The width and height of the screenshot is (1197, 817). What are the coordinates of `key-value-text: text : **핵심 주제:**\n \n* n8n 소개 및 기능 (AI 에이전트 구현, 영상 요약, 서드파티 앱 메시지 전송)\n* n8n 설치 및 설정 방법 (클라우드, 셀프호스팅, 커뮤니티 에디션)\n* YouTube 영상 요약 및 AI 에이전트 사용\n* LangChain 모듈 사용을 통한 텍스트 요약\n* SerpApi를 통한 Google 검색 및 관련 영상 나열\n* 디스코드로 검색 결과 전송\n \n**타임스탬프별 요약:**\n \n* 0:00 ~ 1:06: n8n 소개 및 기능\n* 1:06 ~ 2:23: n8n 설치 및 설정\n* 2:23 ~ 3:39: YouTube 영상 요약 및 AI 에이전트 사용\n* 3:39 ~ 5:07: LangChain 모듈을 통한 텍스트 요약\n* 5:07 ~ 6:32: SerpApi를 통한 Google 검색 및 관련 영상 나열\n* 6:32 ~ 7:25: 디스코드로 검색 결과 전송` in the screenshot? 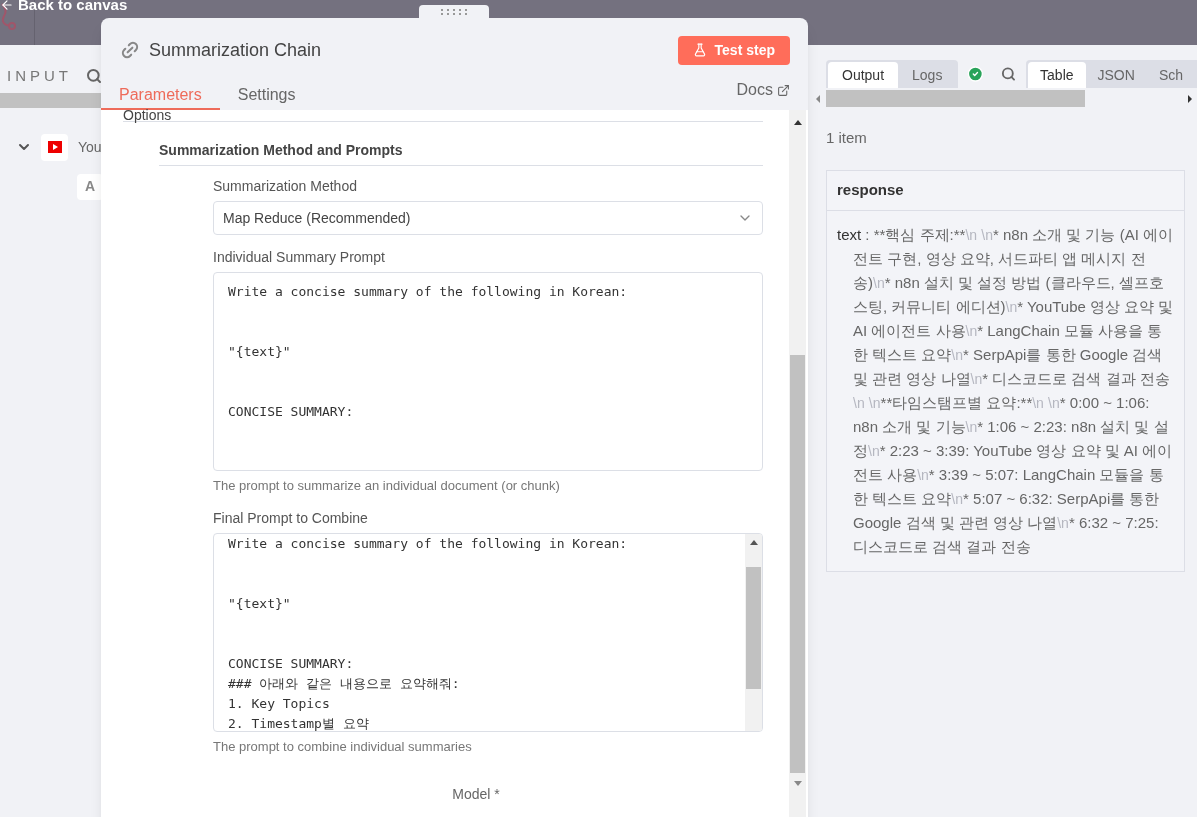 It's located at (1005, 390).